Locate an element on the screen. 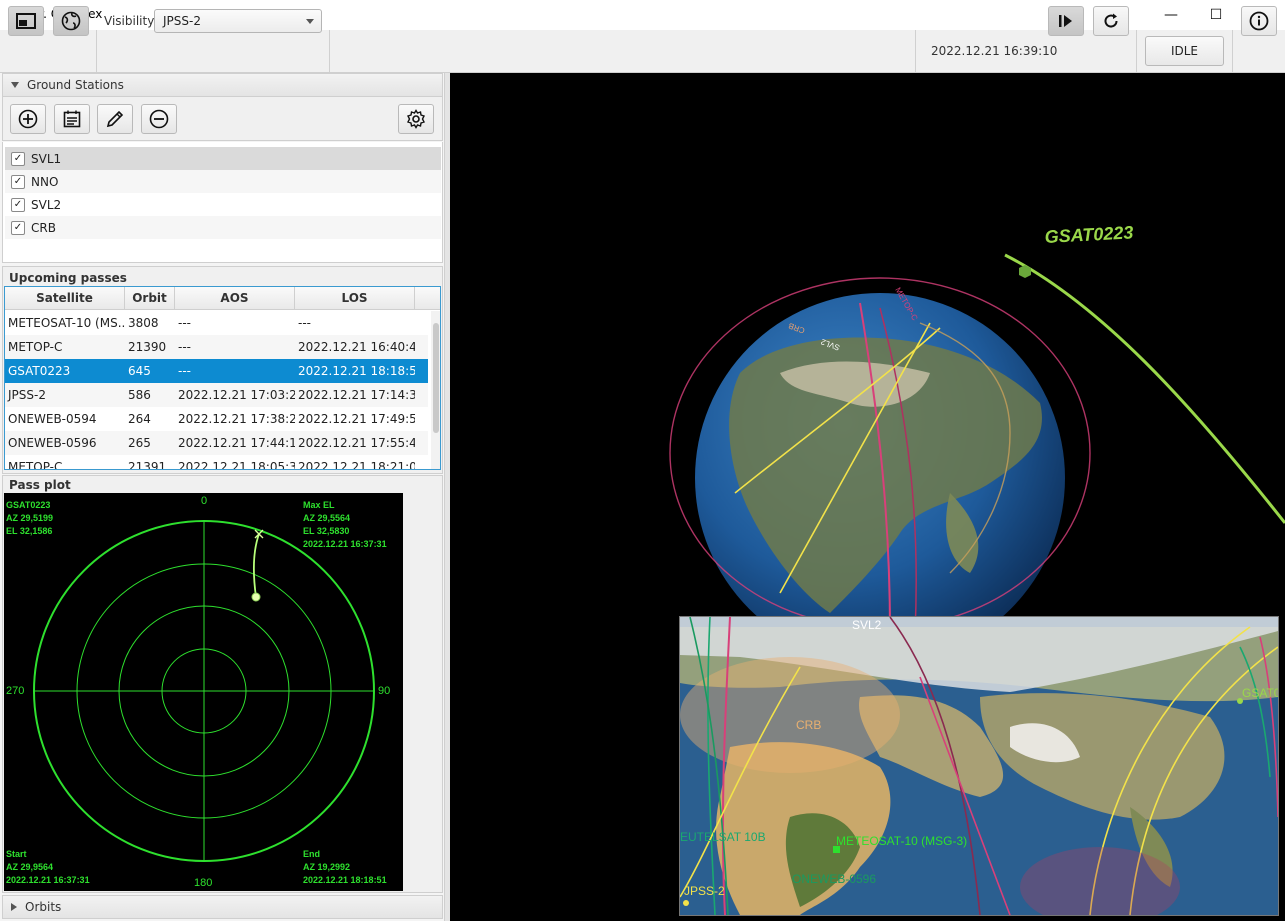 This screenshot has width=1285, height=921. table-row: GSAT0223 645 --- 2022.12.21 18:18:50 is located at coordinates (216, 371).